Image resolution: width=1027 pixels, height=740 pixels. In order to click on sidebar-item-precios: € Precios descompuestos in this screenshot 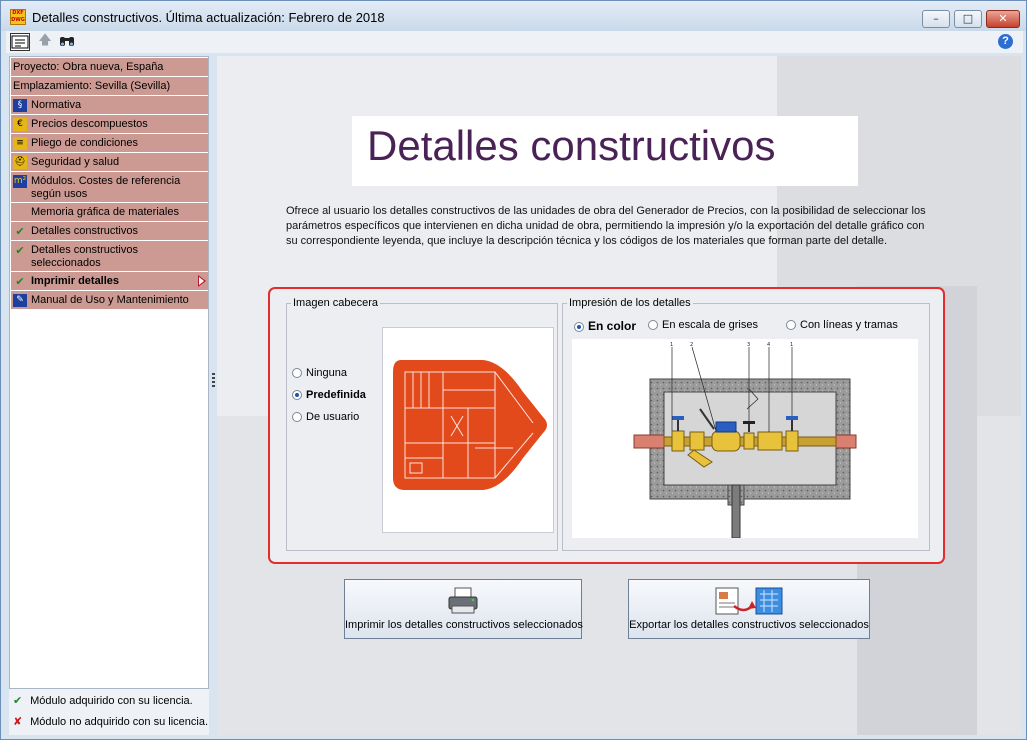, I will do `click(109, 124)`.